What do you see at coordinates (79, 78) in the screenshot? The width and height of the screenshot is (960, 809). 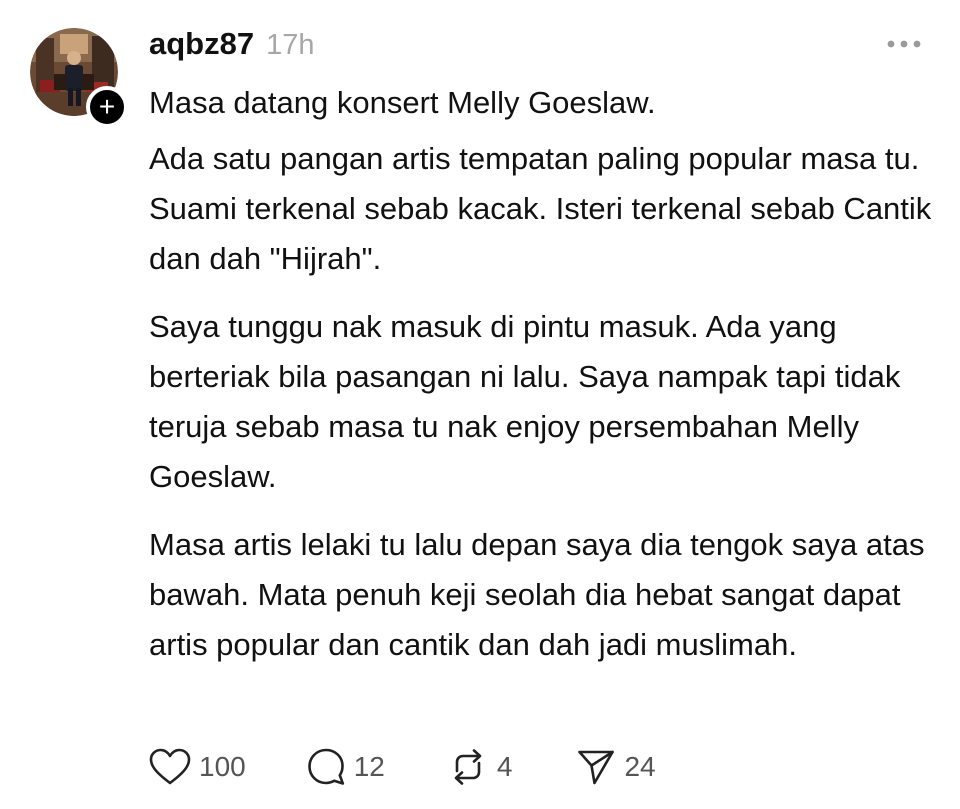 I see `avatar: +` at bounding box center [79, 78].